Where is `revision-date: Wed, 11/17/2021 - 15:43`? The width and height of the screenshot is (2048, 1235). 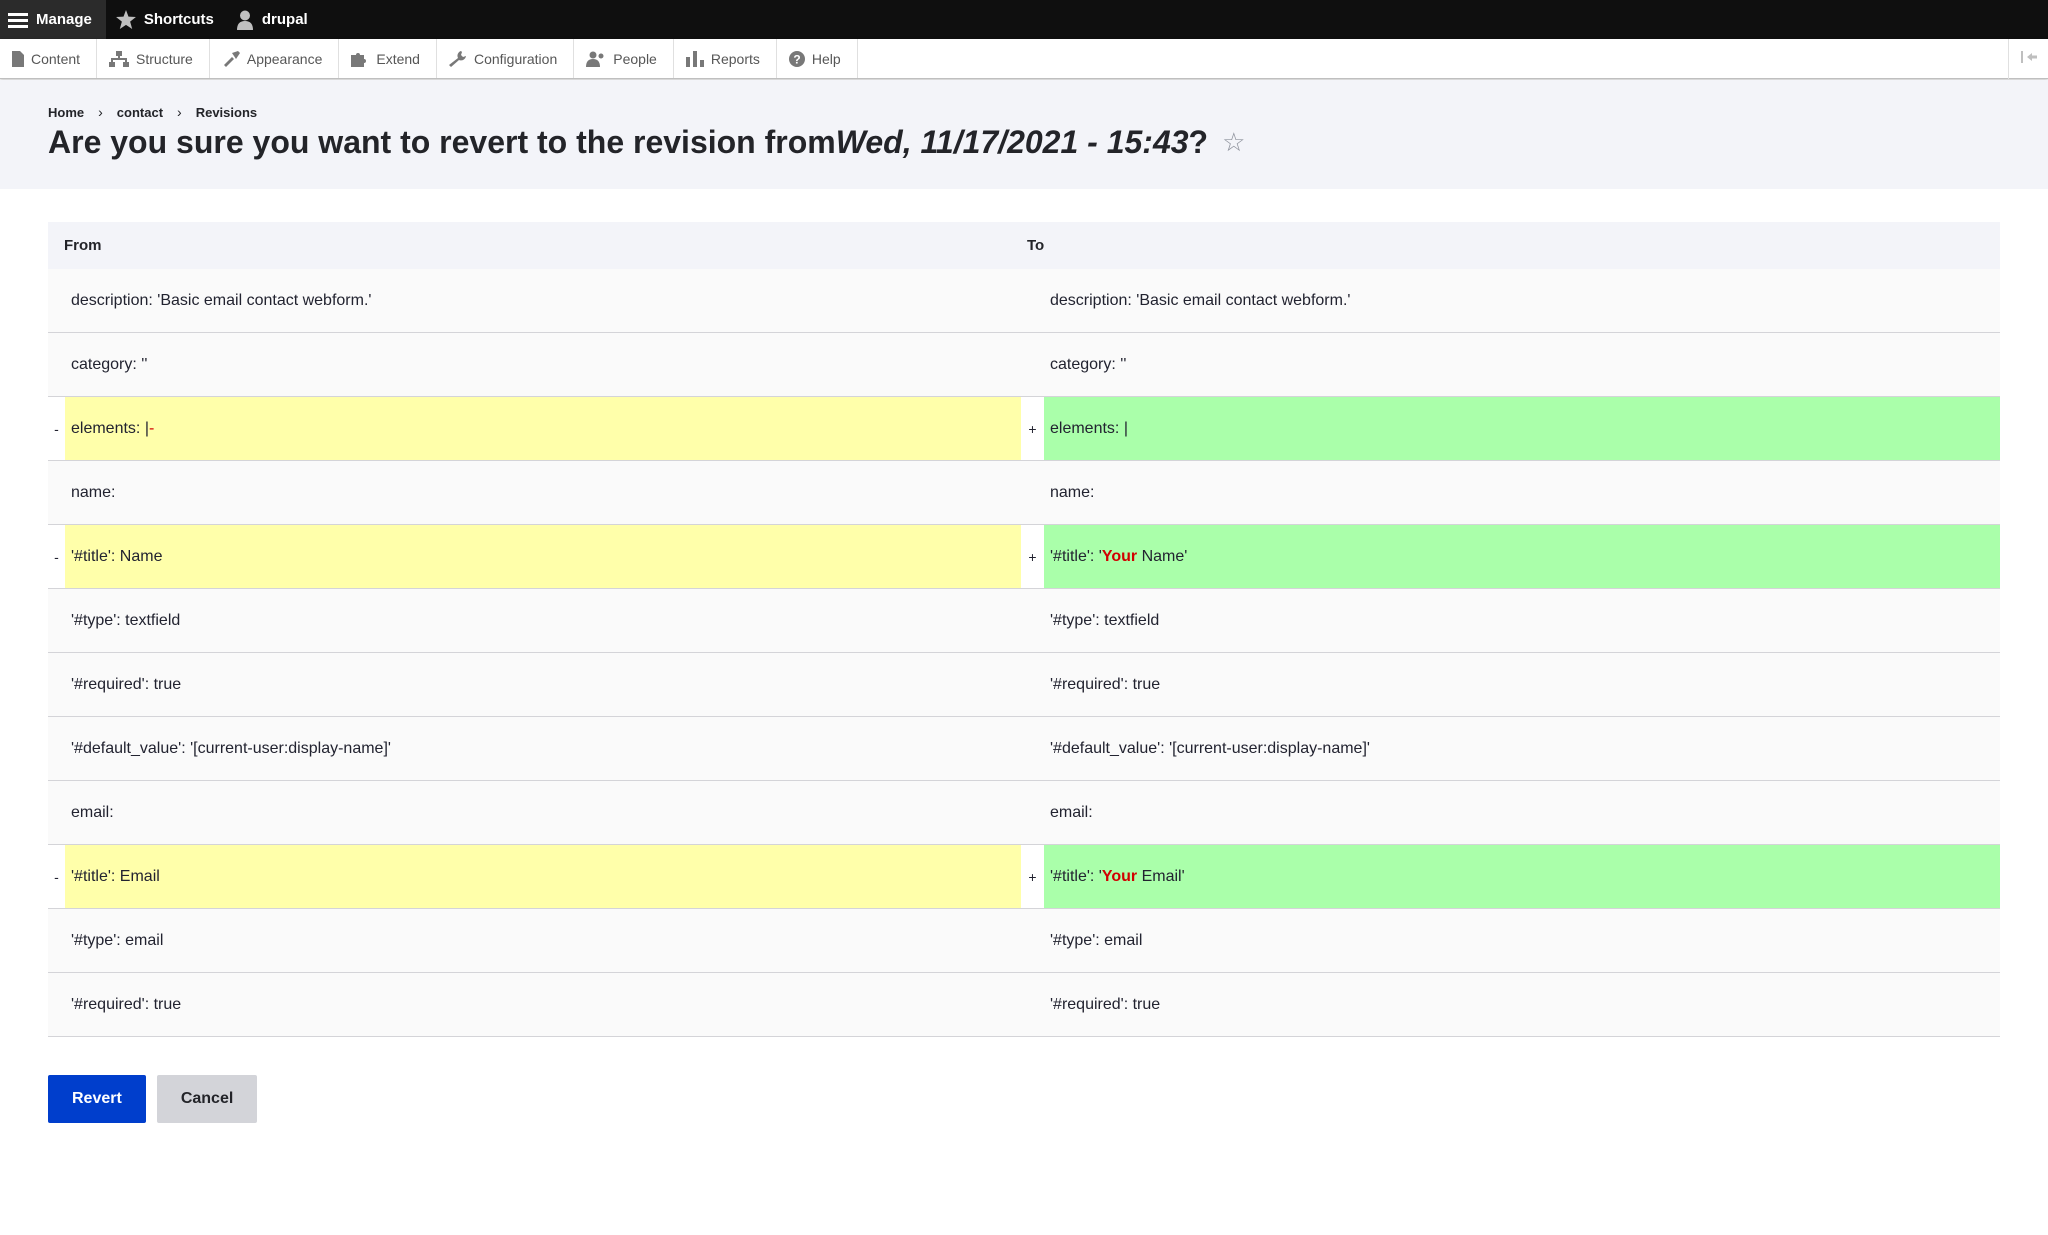
revision-date: Wed, 11/17/2021 - 15:43 is located at coordinates (1012, 142).